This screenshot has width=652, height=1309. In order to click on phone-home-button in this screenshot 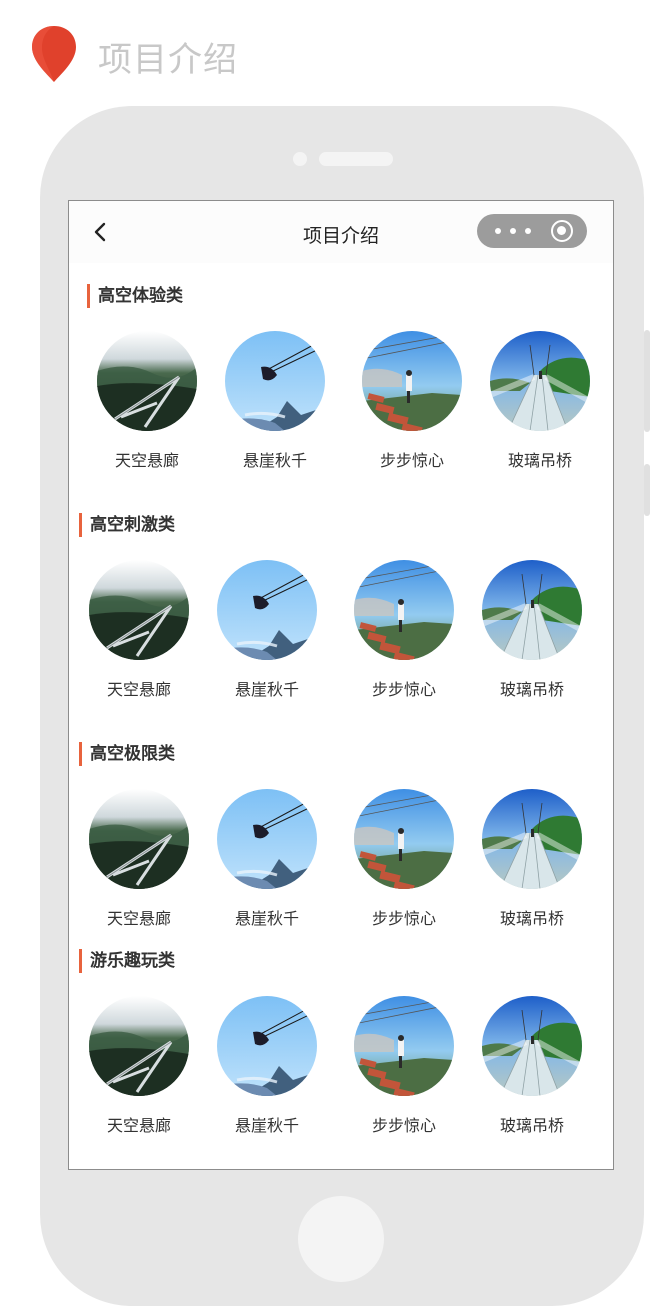, I will do `click(341, 1239)`.